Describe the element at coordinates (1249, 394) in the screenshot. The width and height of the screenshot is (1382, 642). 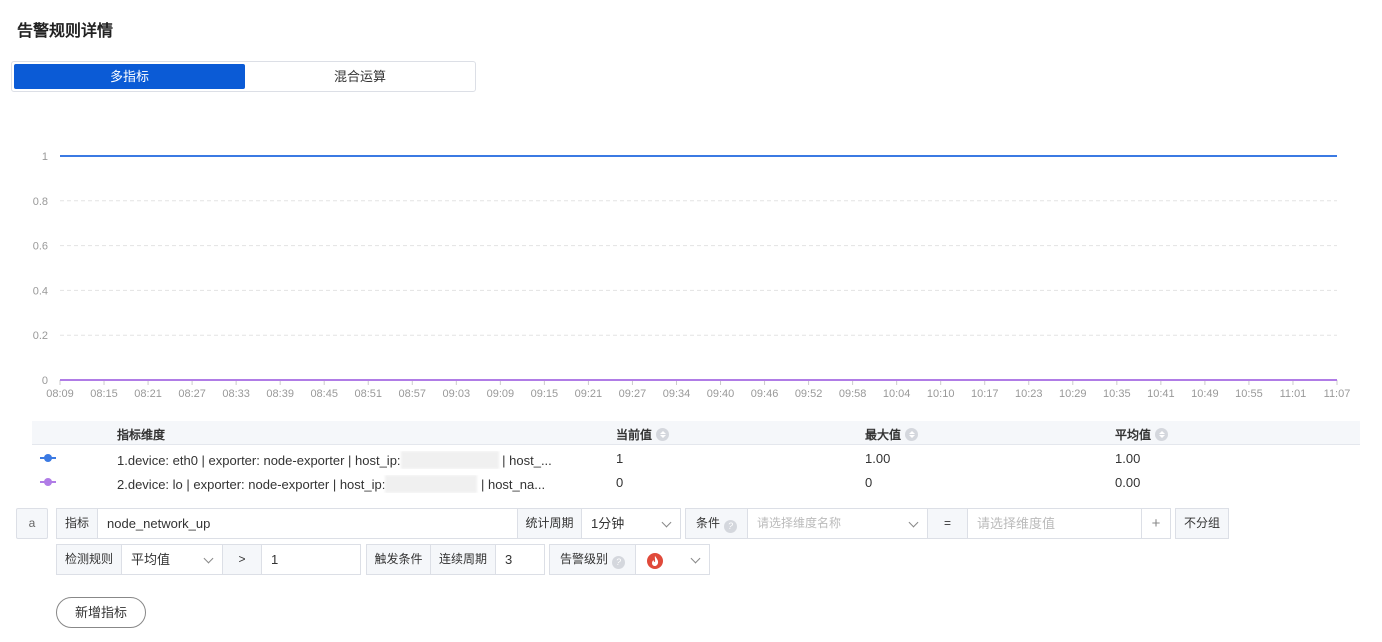
I see `x-tick-label: 10:55` at that location.